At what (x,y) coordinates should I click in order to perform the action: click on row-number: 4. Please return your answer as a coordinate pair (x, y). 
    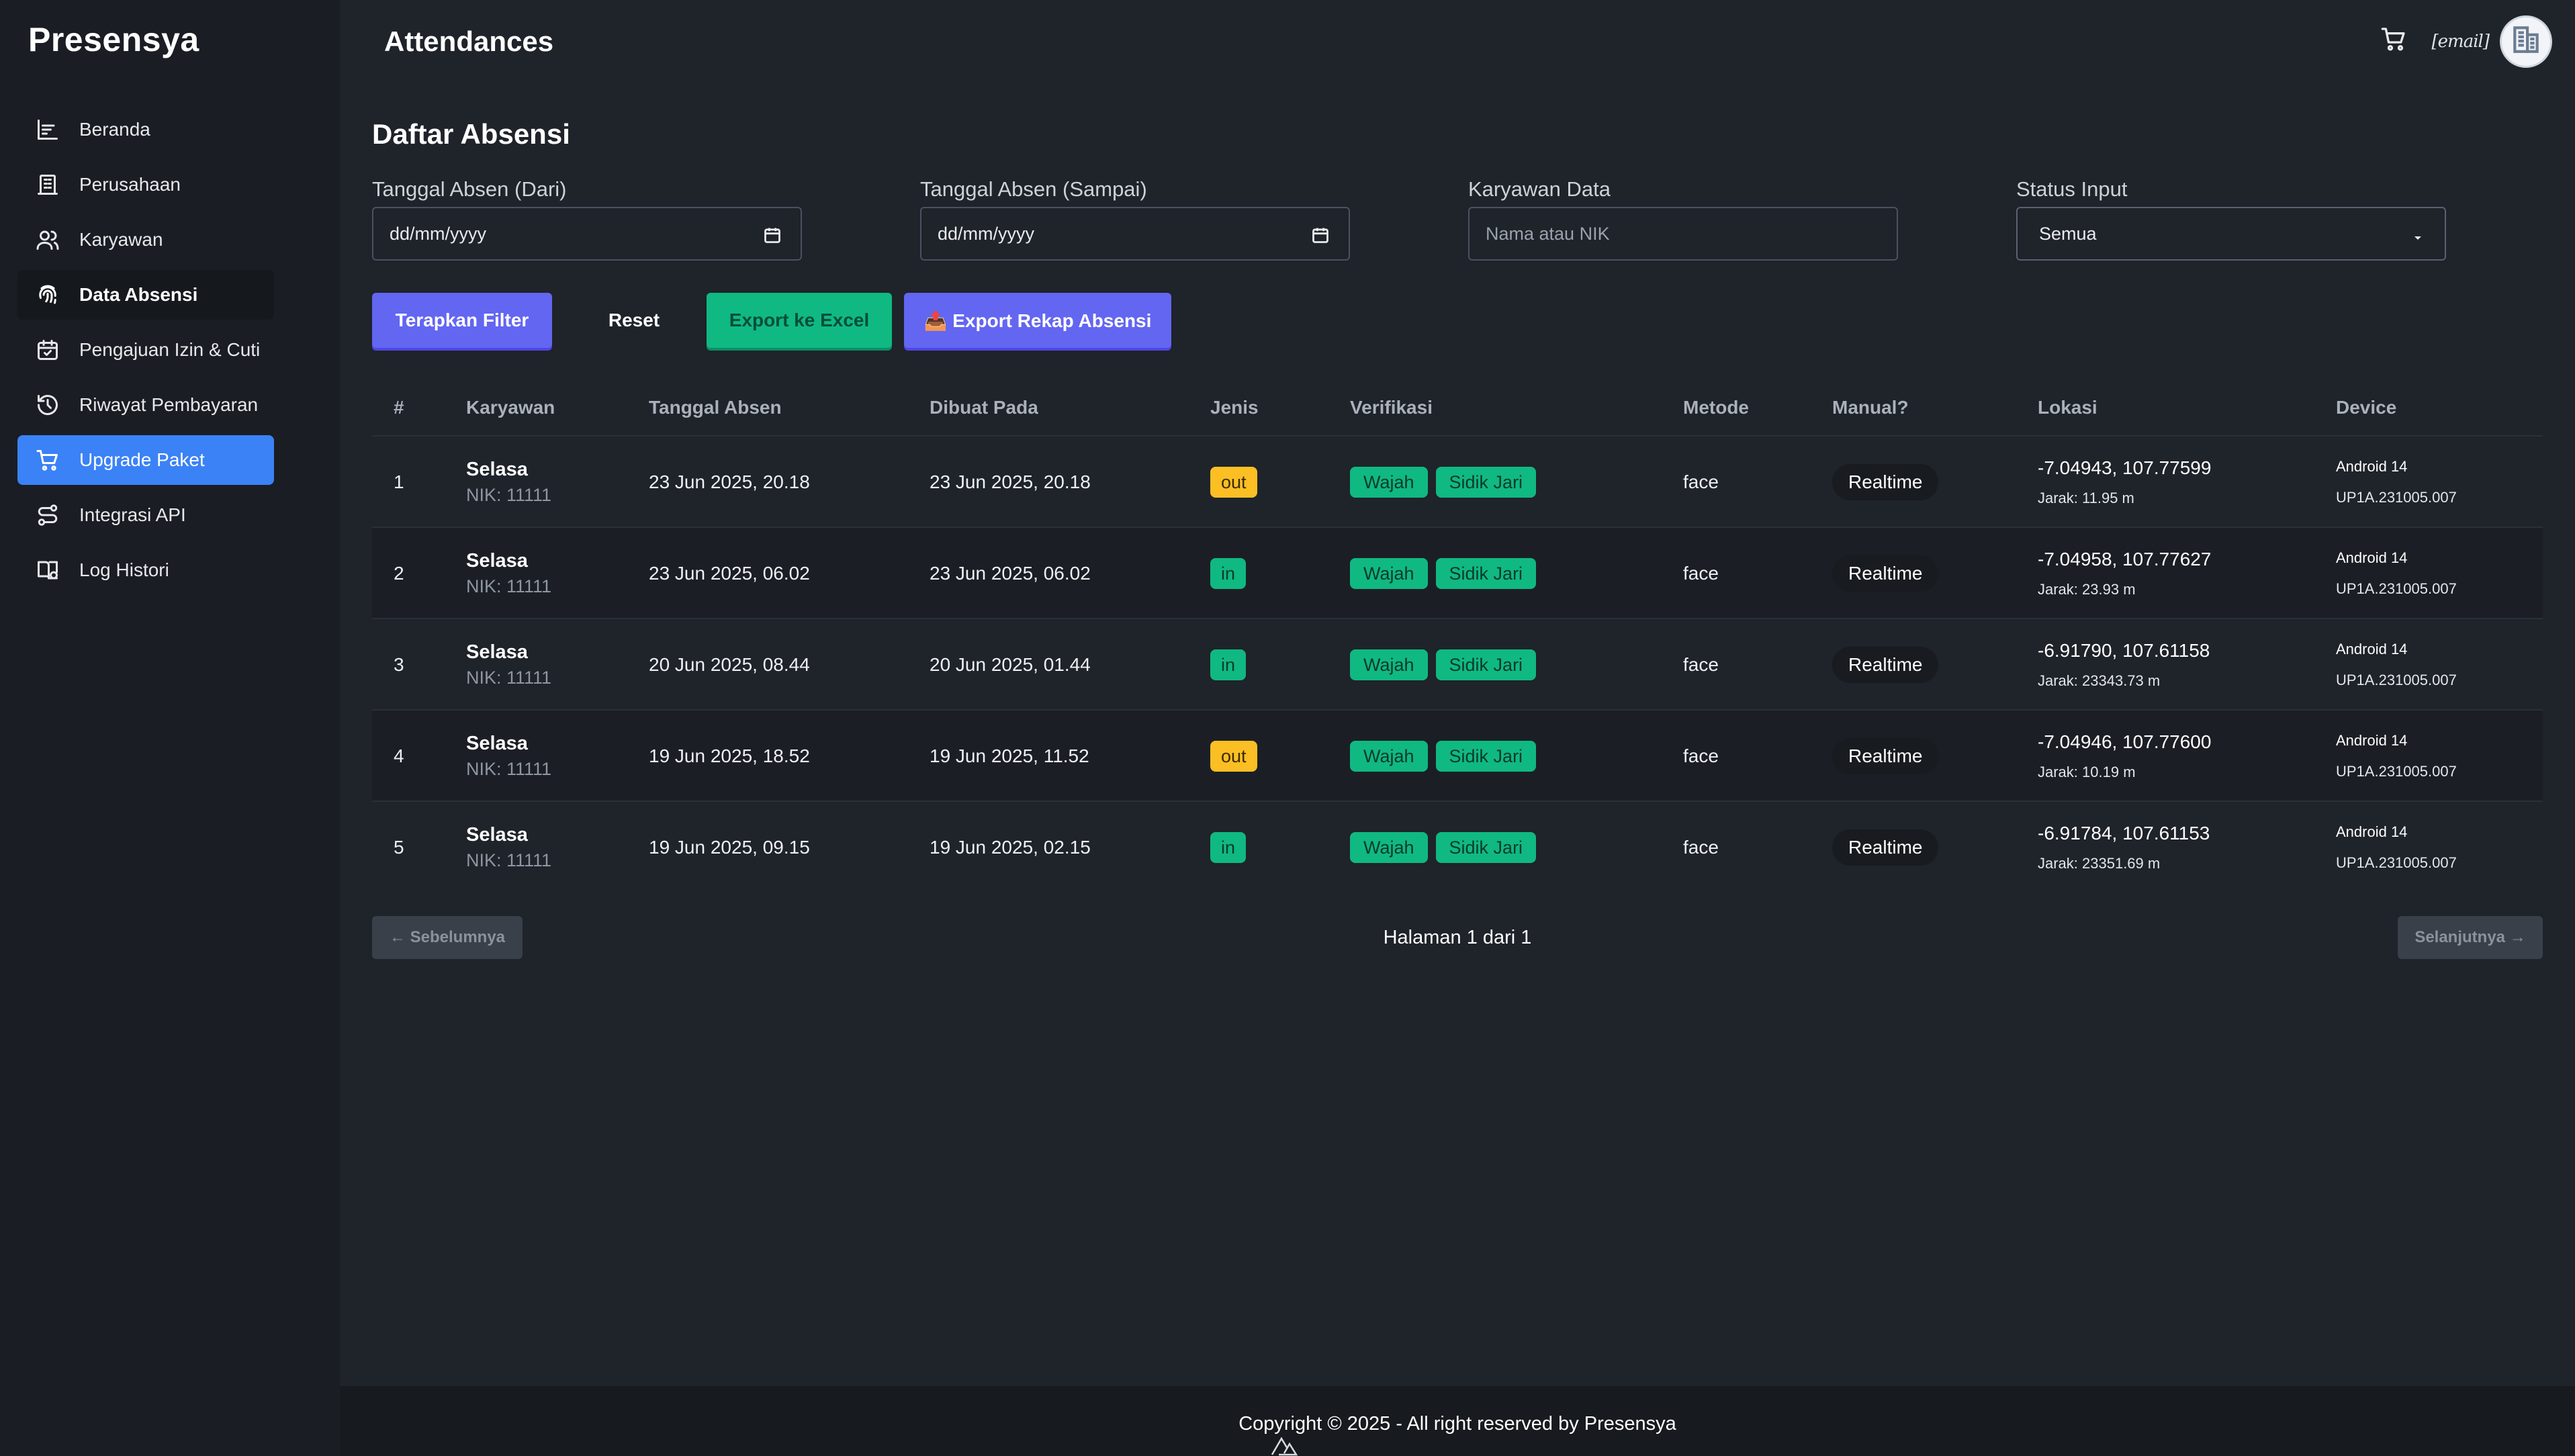
    Looking at the image, I should click on (399, 756).